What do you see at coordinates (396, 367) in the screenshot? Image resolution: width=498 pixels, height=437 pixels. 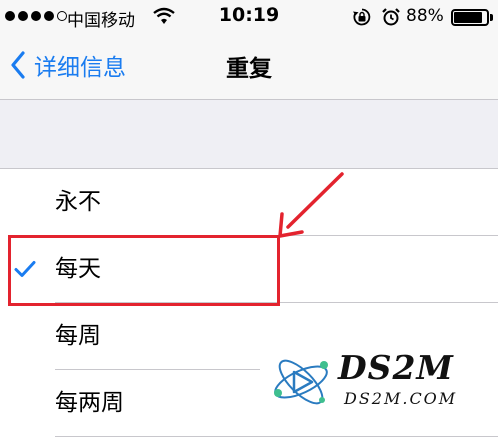 I see `watermark-title: DS2M` at bounding box center [396, 367].